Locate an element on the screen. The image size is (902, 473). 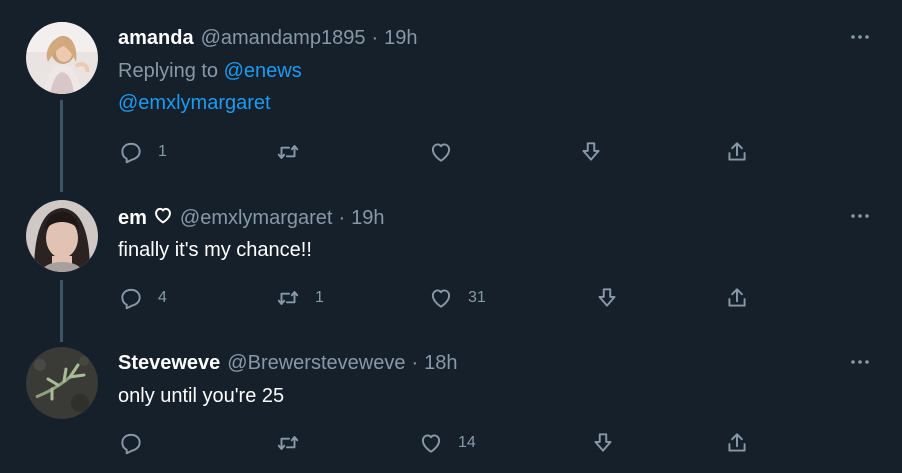
mention-link: @enews is located at coordinates (263, 71).